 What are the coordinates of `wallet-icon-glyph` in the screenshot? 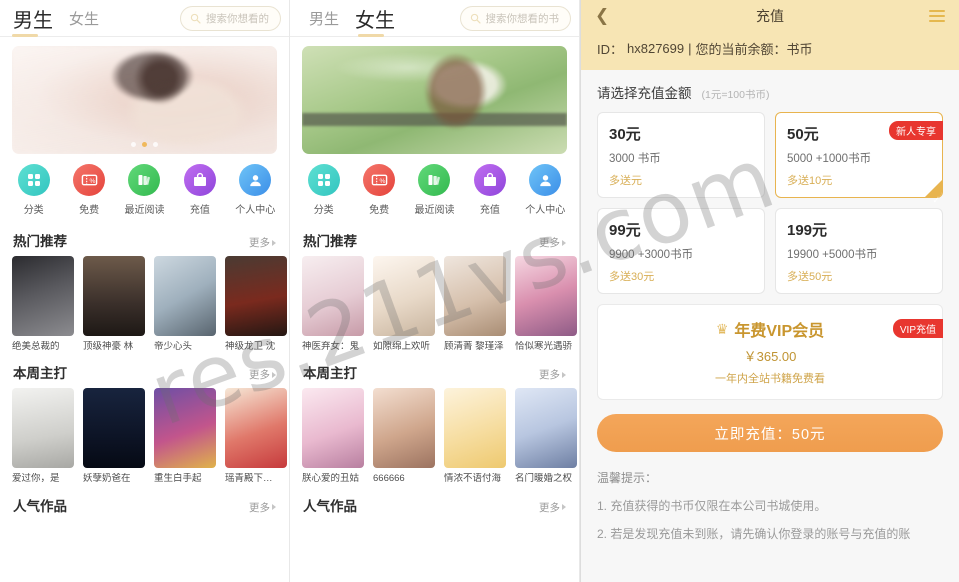 It's located at (489, 179).